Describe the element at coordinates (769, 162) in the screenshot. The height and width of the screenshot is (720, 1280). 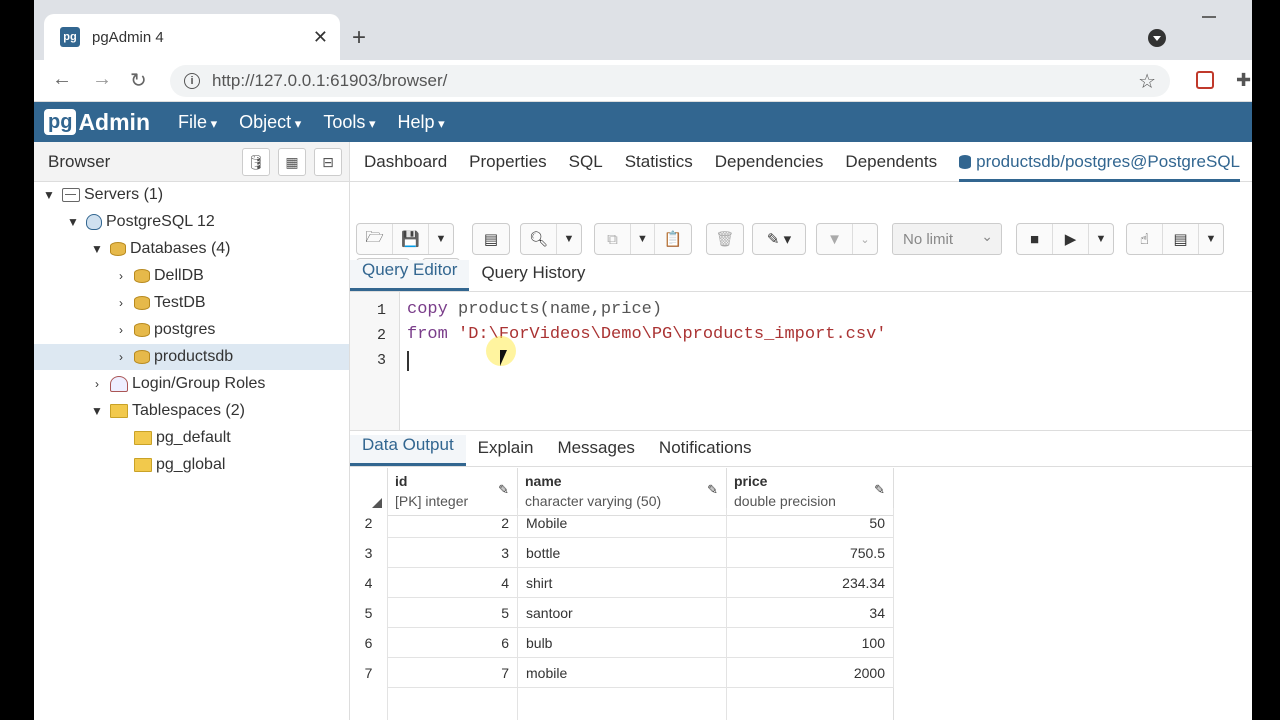
I see `tab-dependencies: Dependencies` at that location.